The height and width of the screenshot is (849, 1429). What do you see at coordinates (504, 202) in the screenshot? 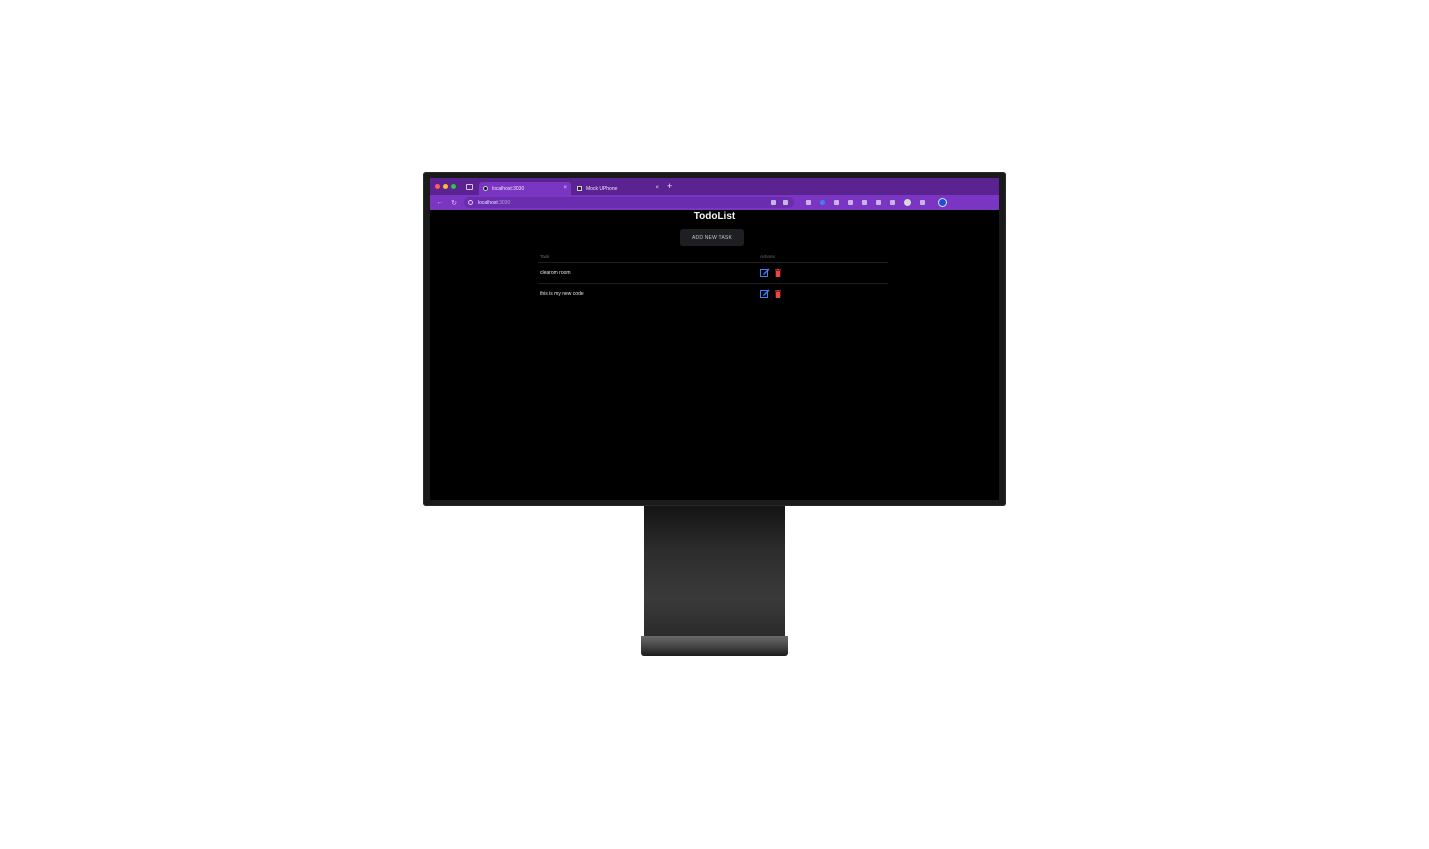
I see `url-port: :3030` at bounding box center [504, 202].